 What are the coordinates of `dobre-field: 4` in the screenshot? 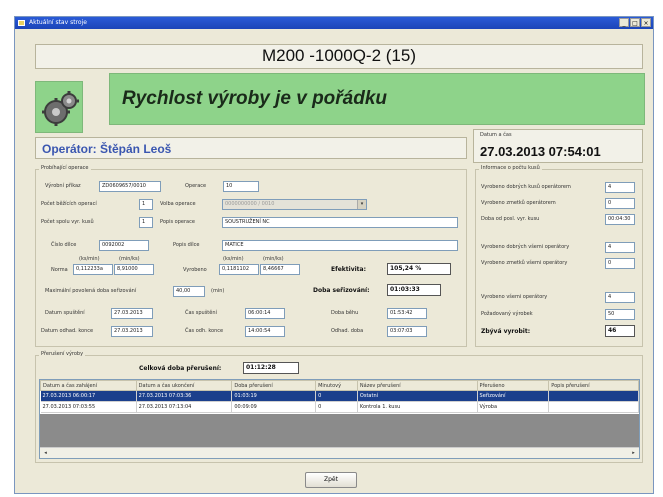 It's located at (620, 187).